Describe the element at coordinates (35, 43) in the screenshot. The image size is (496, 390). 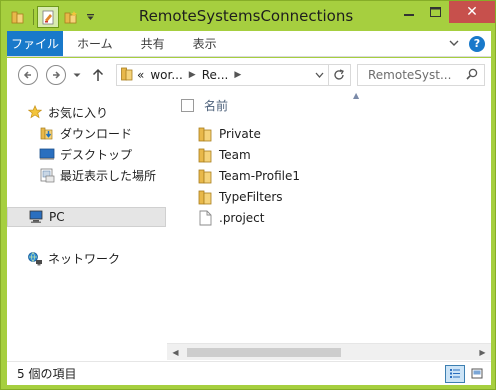
I see `tab-file: ファイル` at that location.